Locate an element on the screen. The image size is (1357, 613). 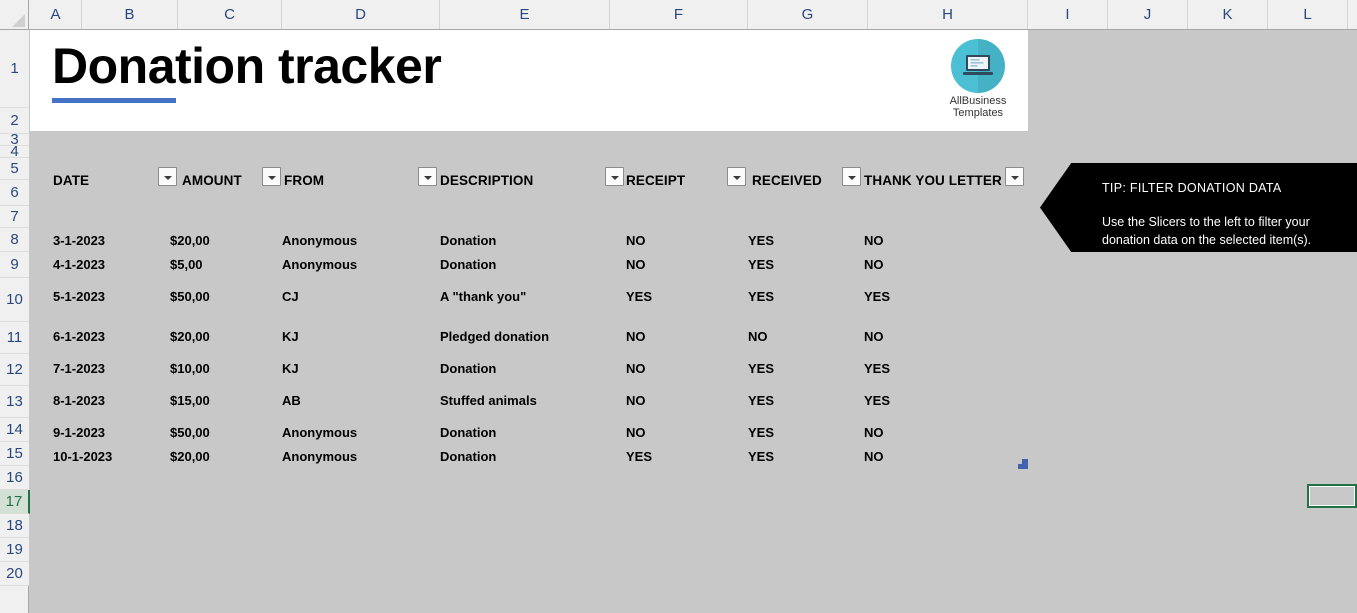
cell-date-1: 3-1-2023 is located at coordinates (79, 240).